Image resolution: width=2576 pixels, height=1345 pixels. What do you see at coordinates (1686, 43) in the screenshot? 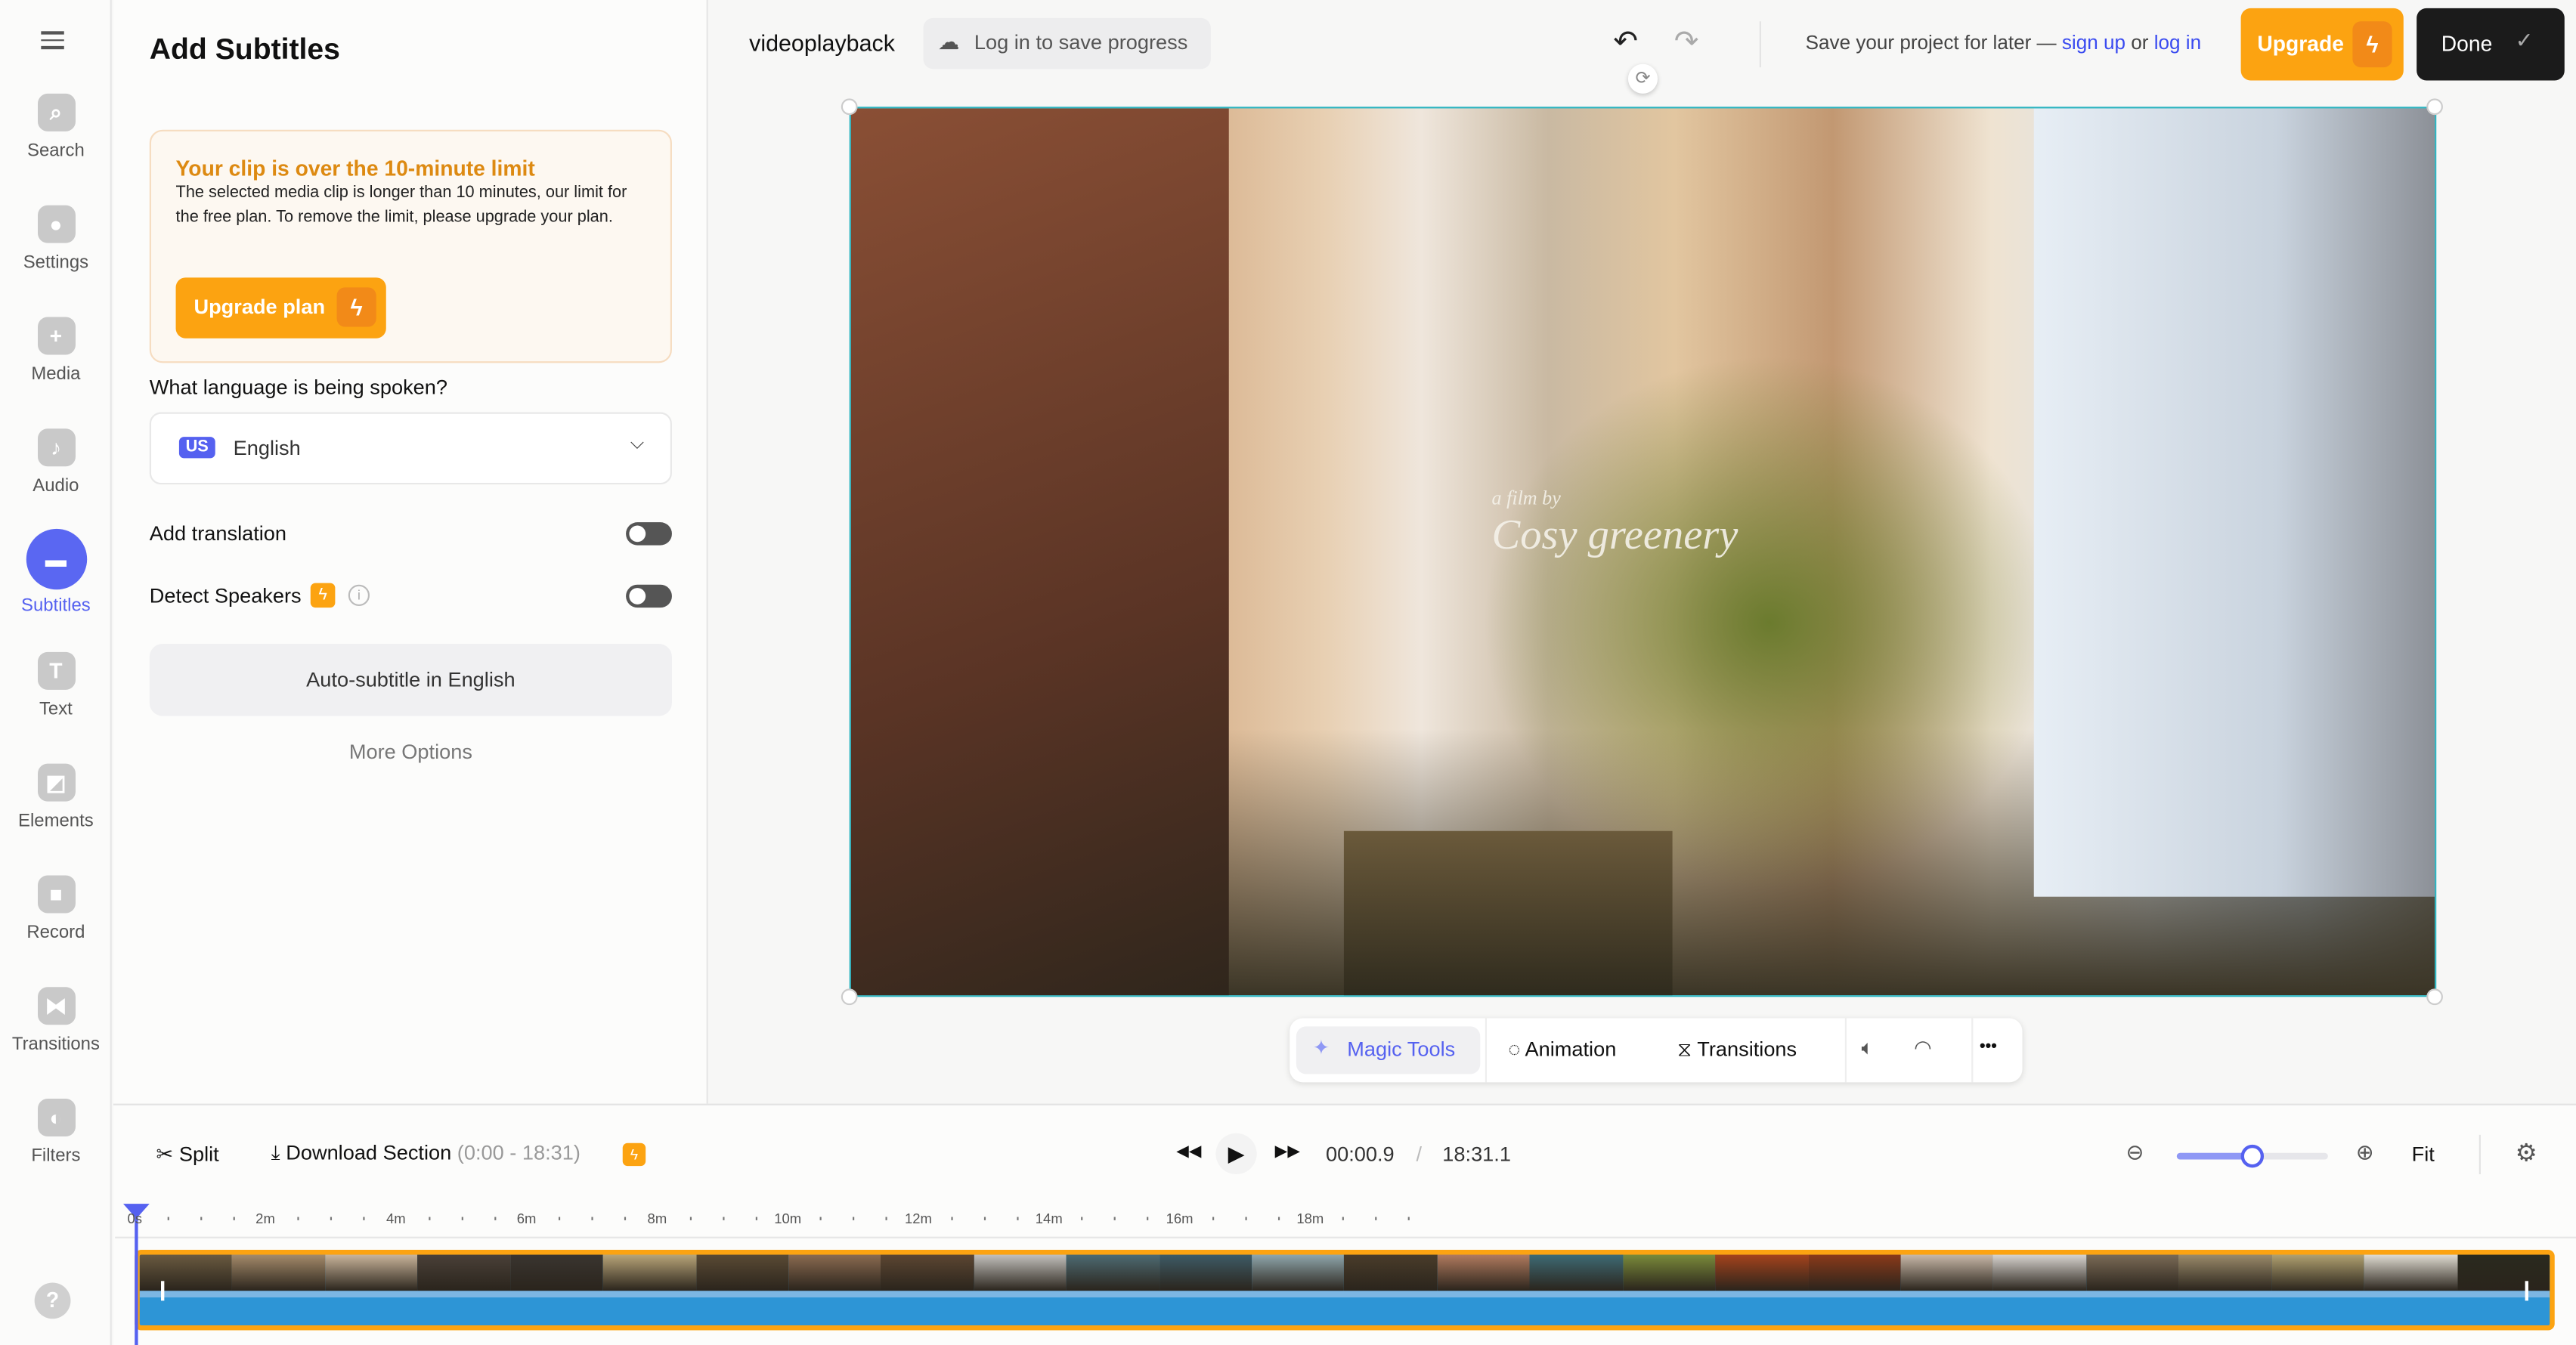
I see `redo-icon: ↷` at bounding box center [1686, 43].